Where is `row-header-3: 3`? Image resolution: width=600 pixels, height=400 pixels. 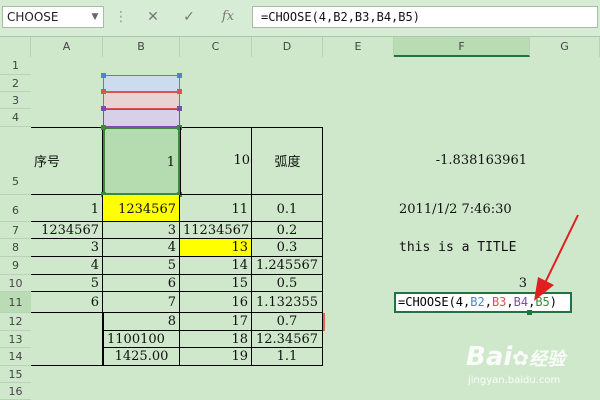 row-header-3: 3 is located at coordinates (15, 100).